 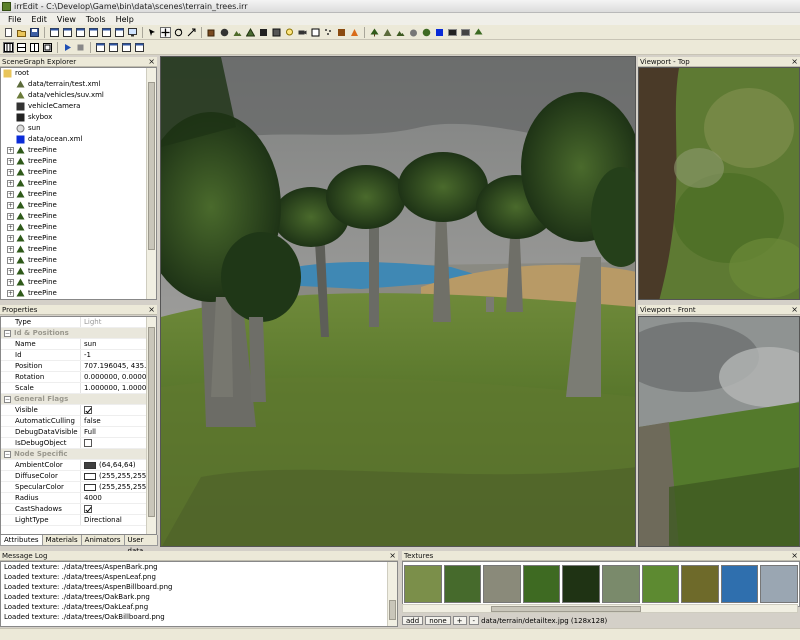 What do you see at coordinates (118, 465) in the screenshot?
I see `property-value: (64,64,64)` at bounding box center [118, 465].